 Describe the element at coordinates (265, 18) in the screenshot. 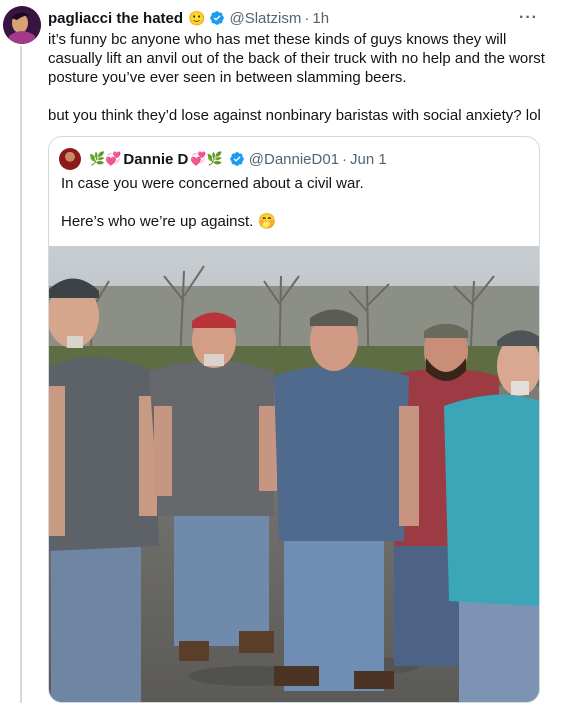

I see `author-handle: @Slatzism` at that location.